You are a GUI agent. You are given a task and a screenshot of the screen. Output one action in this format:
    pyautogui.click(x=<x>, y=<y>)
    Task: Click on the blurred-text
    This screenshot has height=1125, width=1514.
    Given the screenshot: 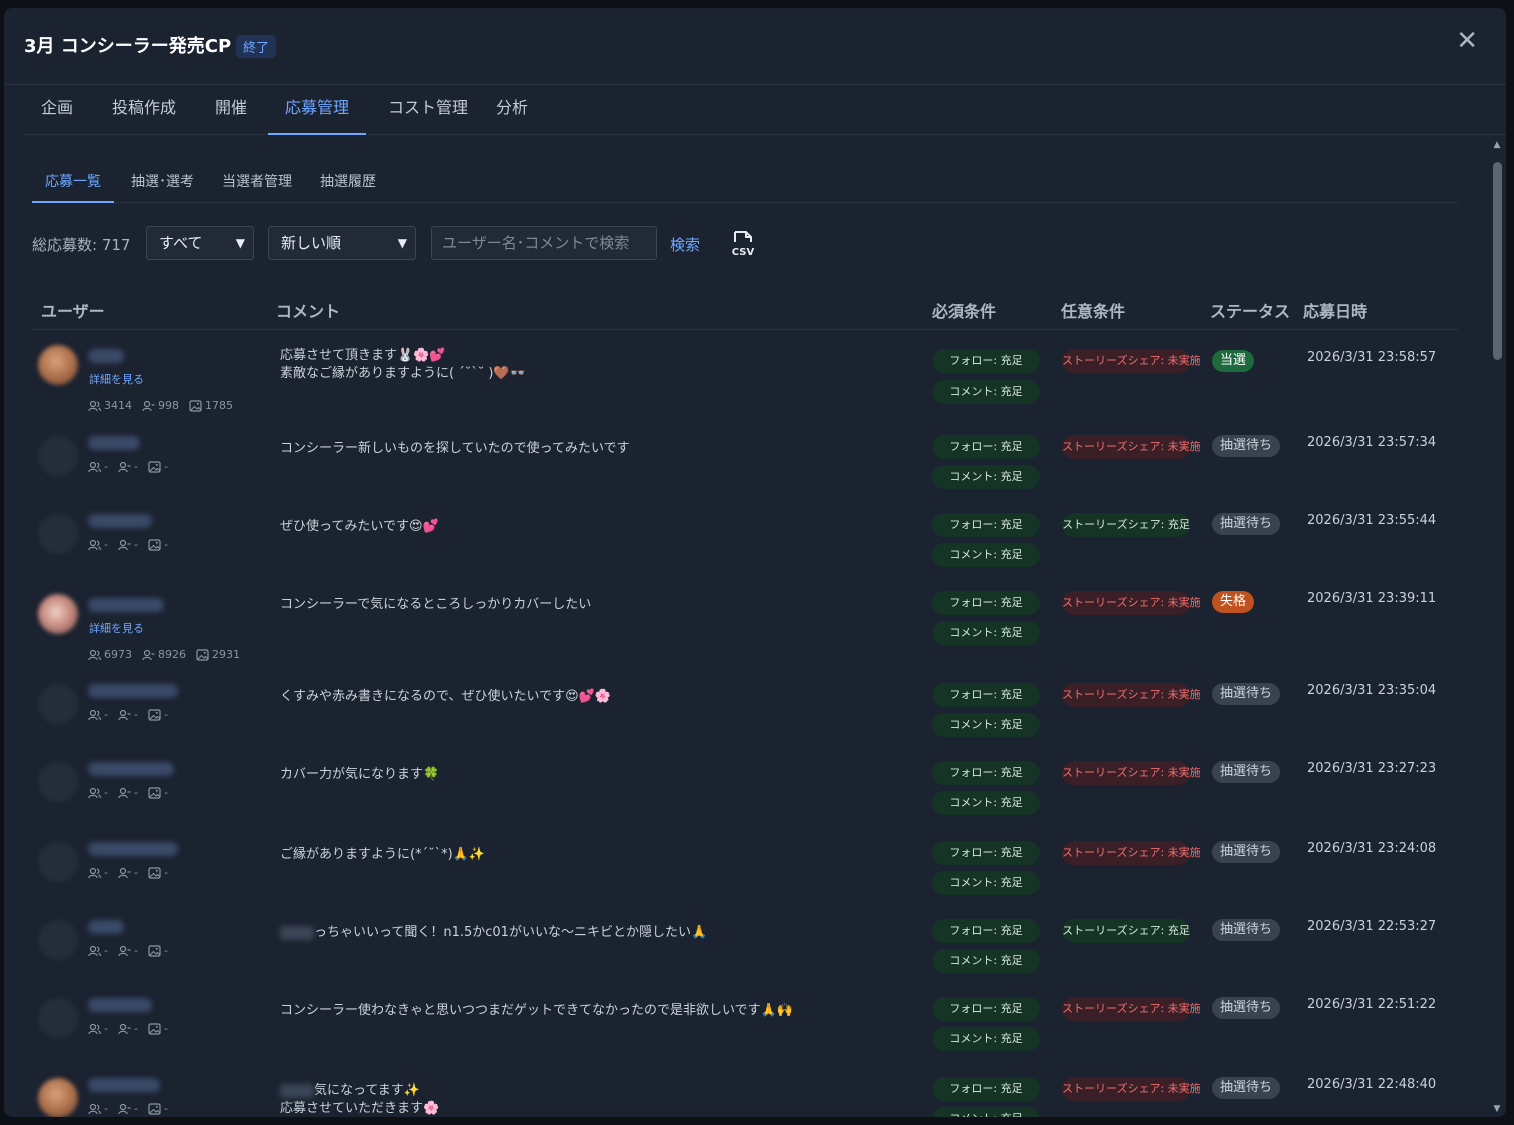 What is the action you would take?
    pyautogui.click(x=297, y=1090)
    